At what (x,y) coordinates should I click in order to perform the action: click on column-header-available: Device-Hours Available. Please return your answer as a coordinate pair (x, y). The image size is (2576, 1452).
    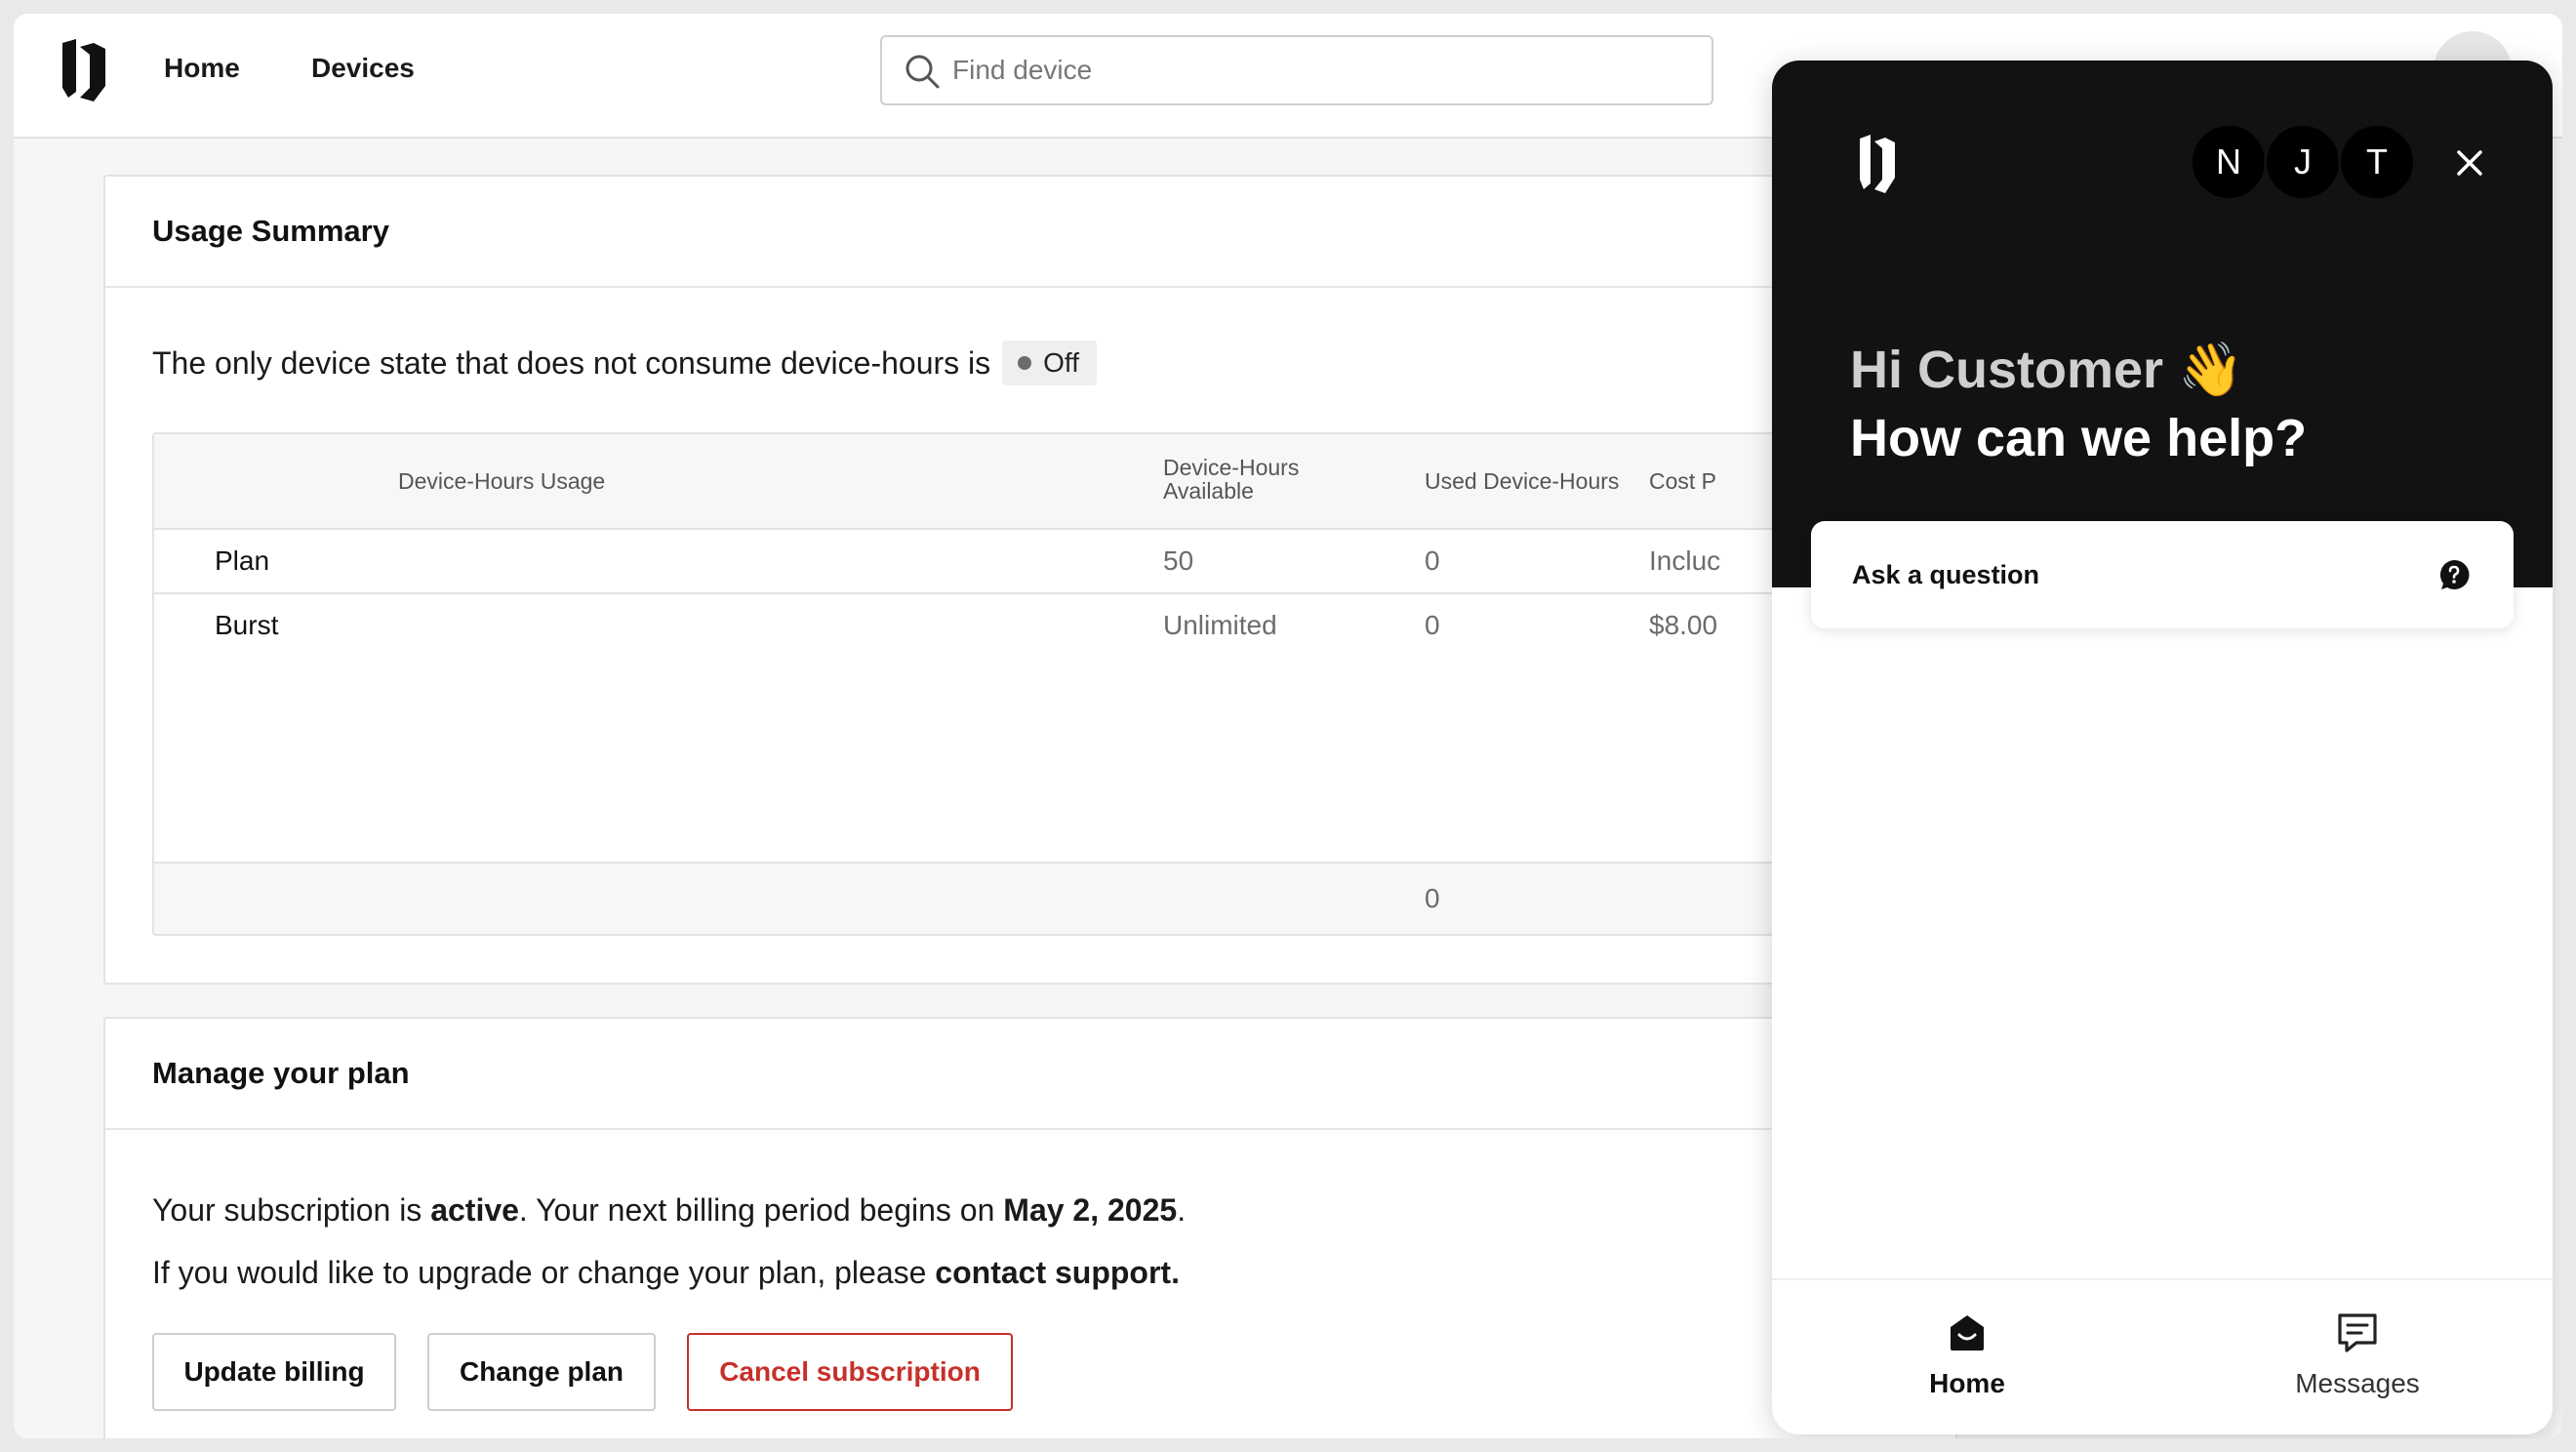
    Looking at the image, I should click on (1231, 479).